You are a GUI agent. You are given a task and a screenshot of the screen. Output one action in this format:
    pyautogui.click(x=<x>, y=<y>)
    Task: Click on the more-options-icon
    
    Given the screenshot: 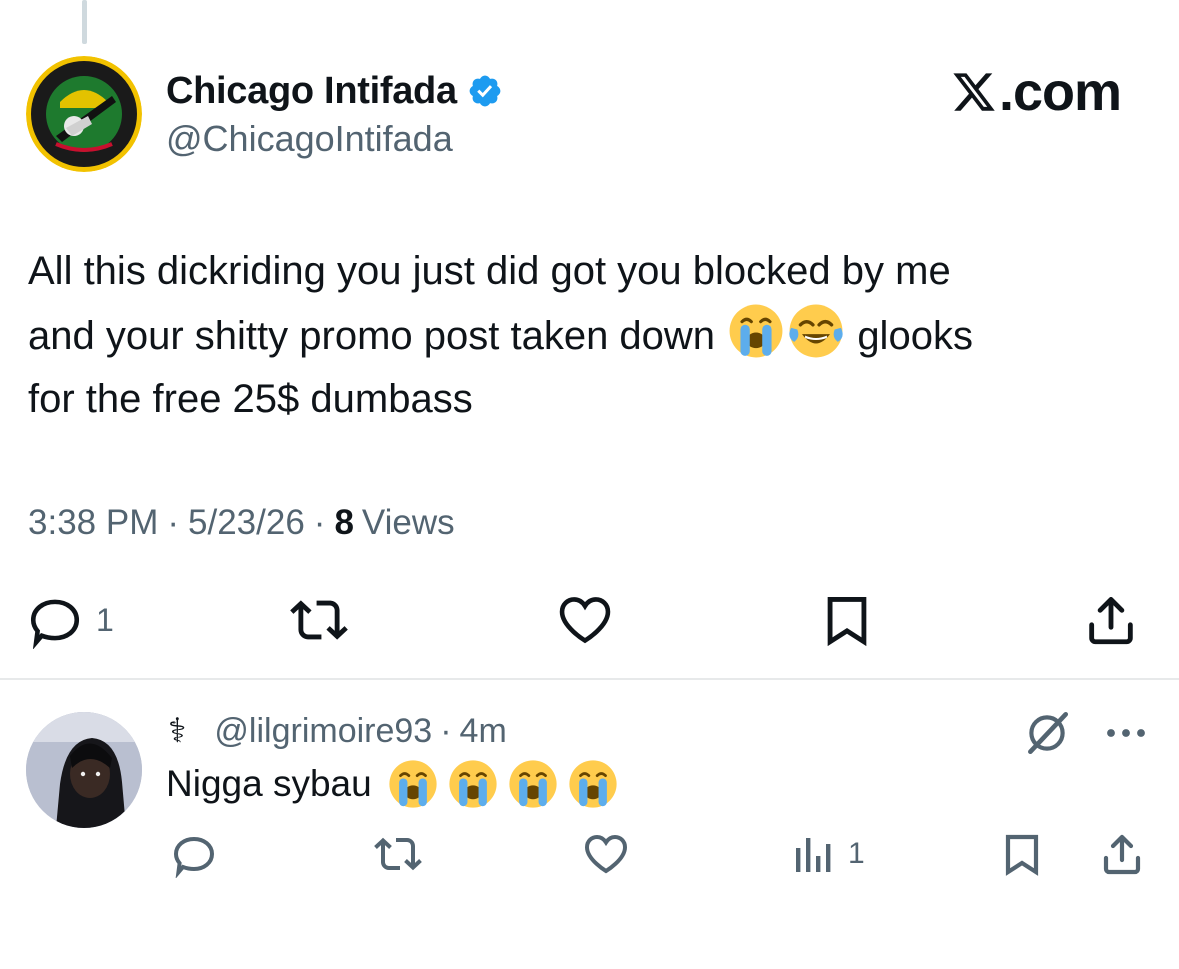 What is the action you would take?
    pyautogui.click(x=1126, y=733)
    